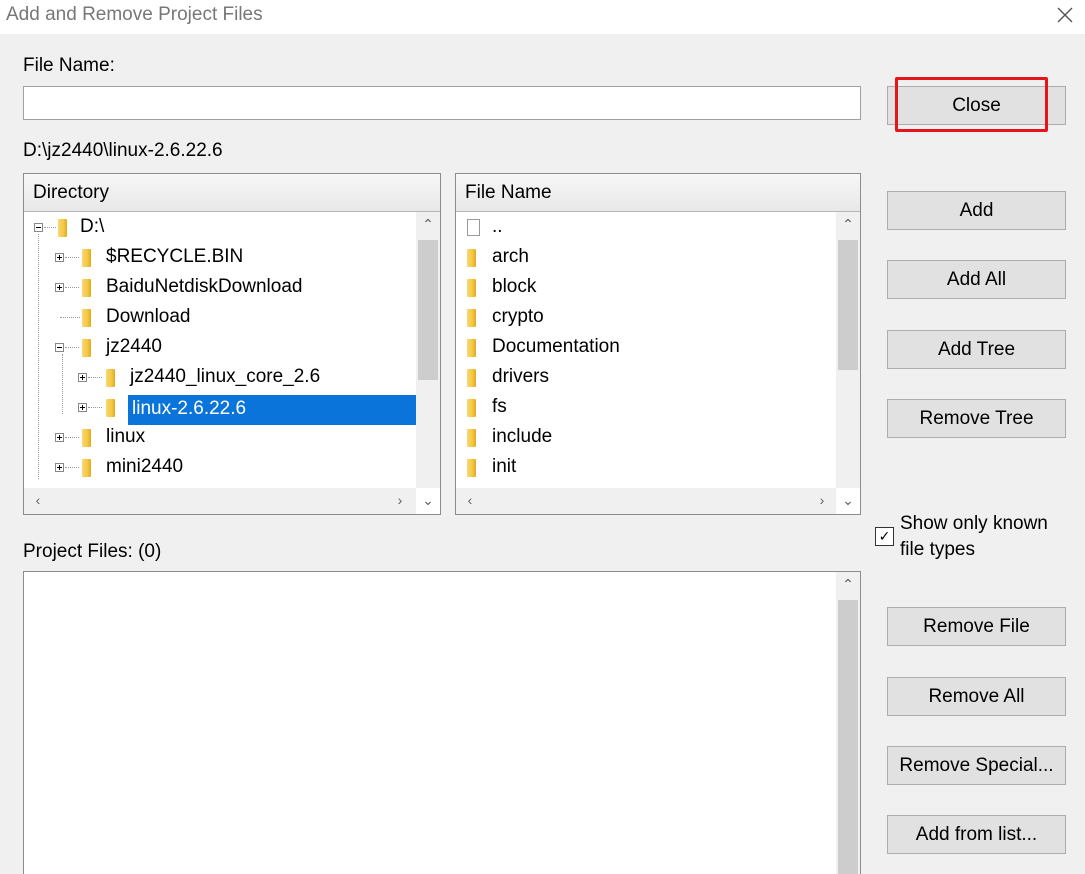  What do you see at coordinates (646, 501) in the screenshot?
I see `file-list-horizontal-scrollbar: ‹ ›` at bounding box center [646, 501].